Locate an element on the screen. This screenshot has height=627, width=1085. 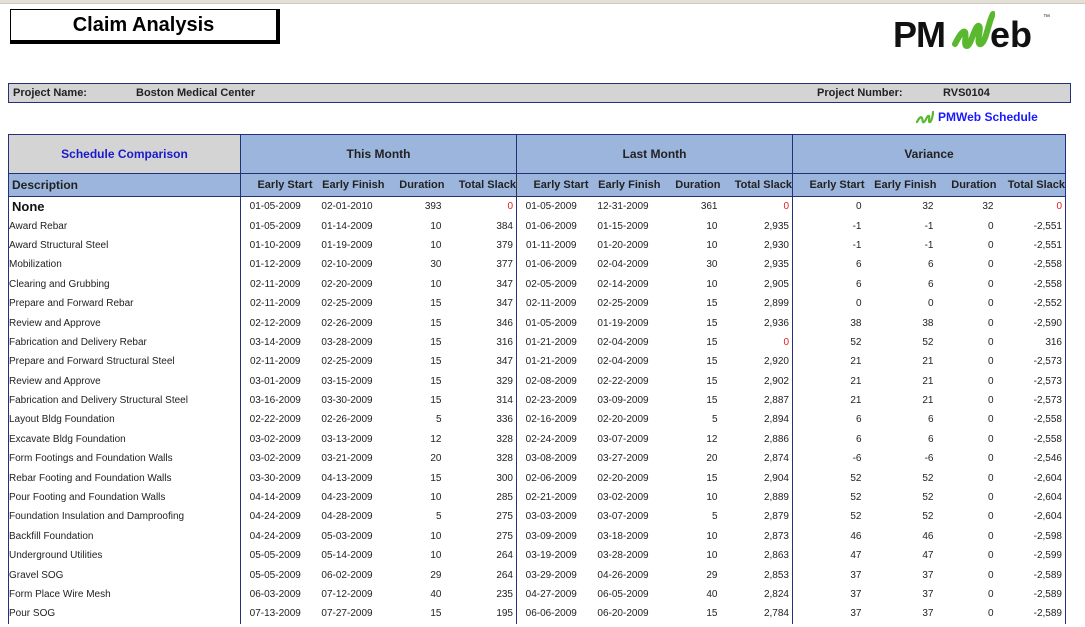
this-month-early-finish: 03-21-2009 is located at coordinates (347, 459).